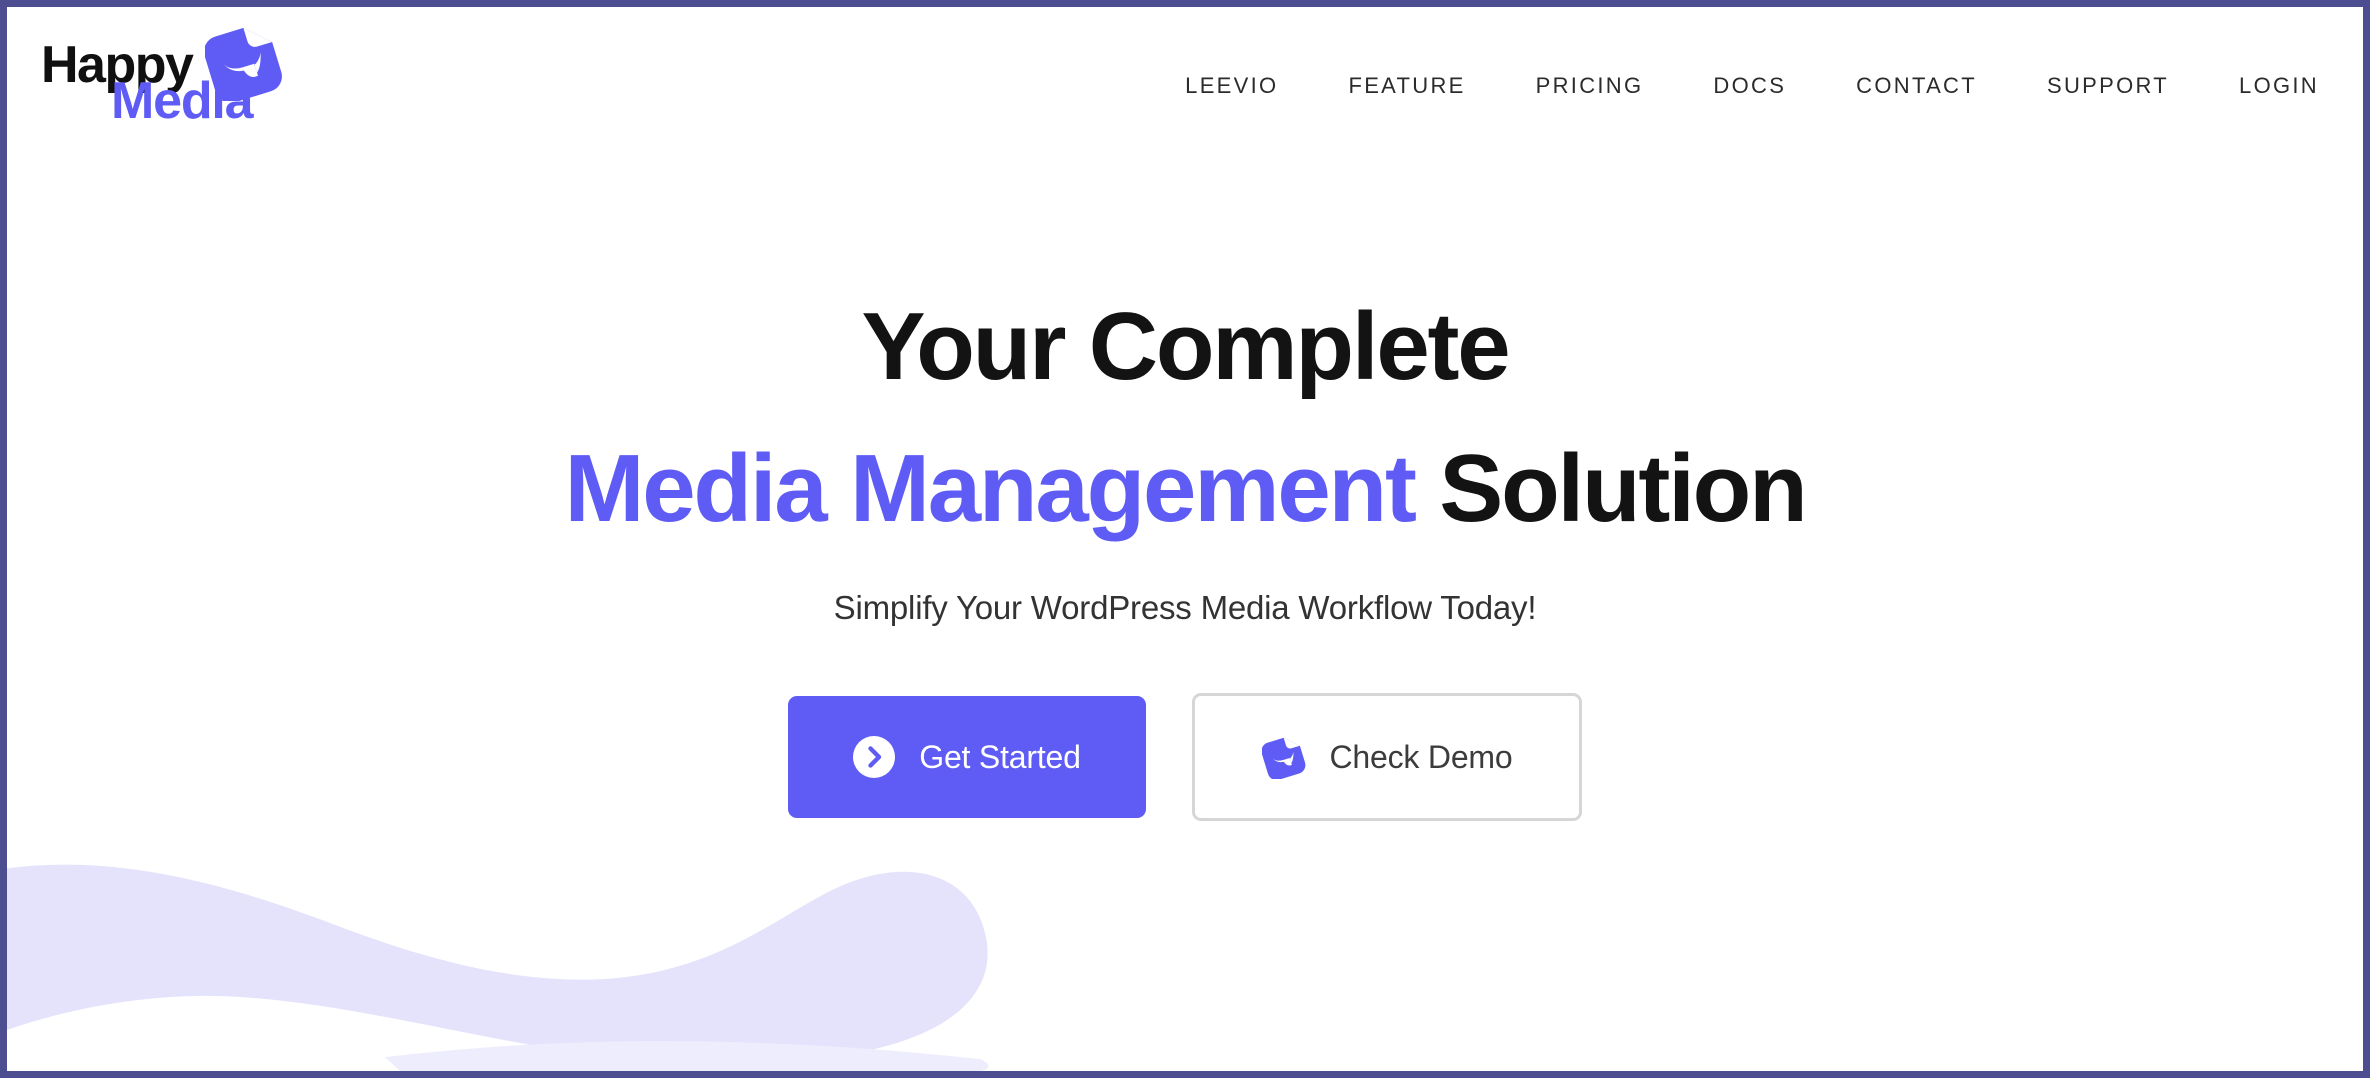  What do you see at coordinates (2108, 86) in the screenshot?
I see `nav-item-support: SUPPORT` at bounding box center [2108, 86].